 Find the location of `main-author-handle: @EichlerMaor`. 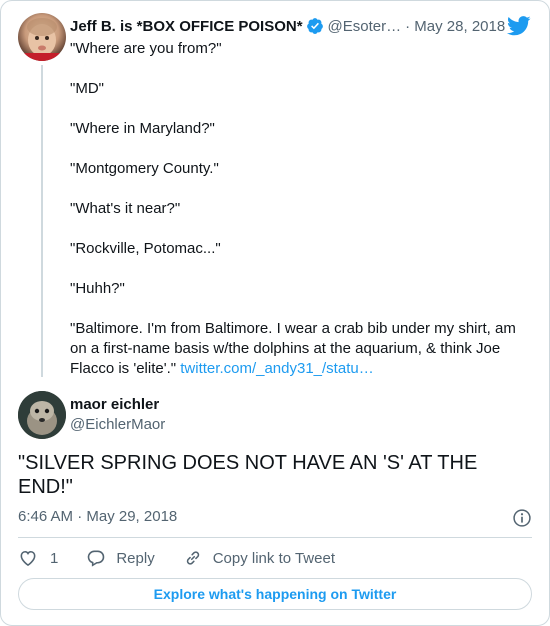

main-author-handle: @EichlerMaor is located at coordinates (117, 424).